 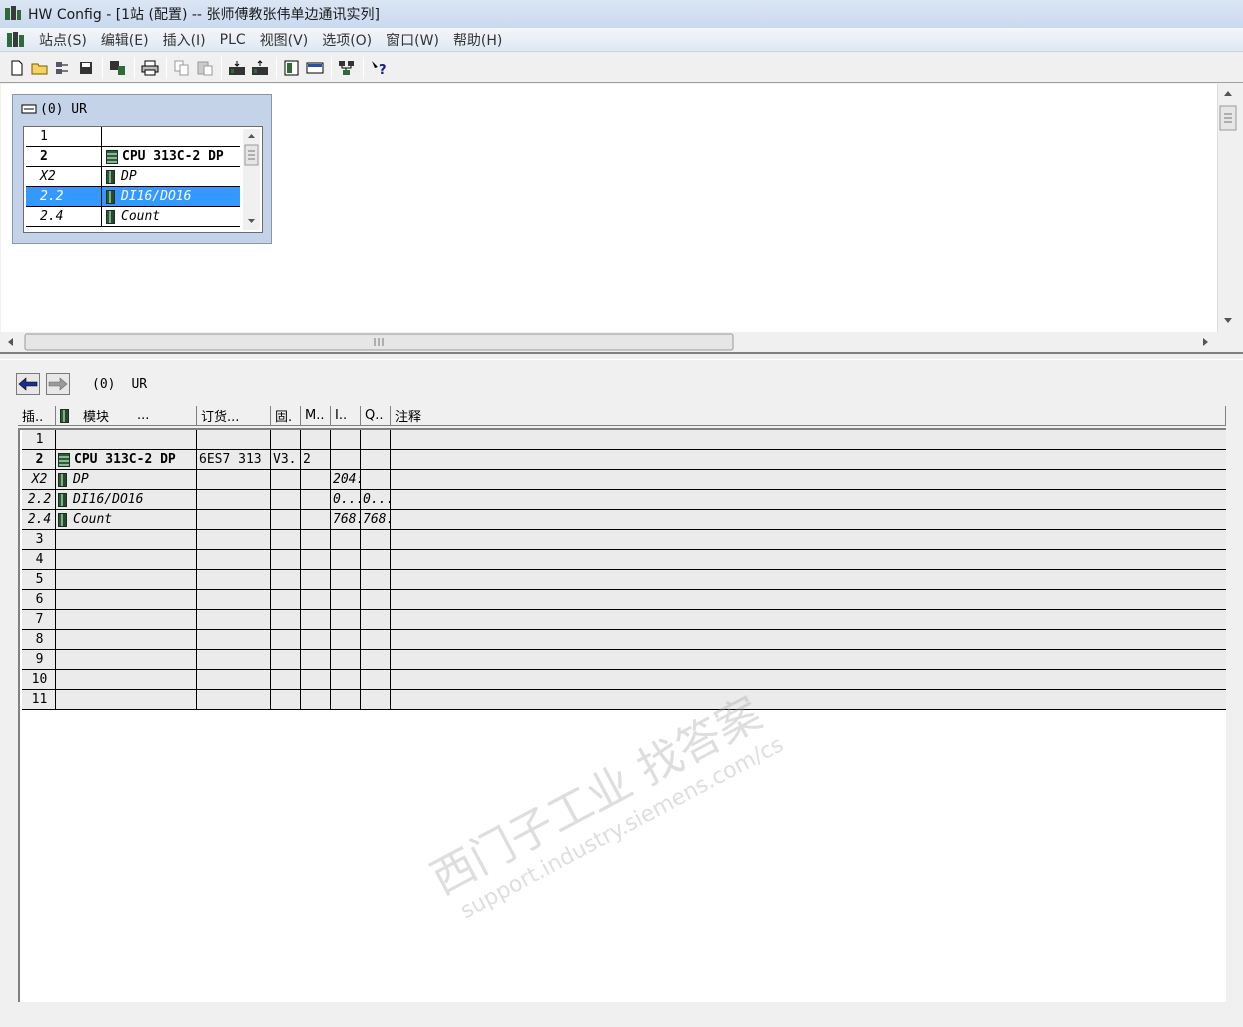 I want to click on slot-cell: 8, so click(x=39, y=639).